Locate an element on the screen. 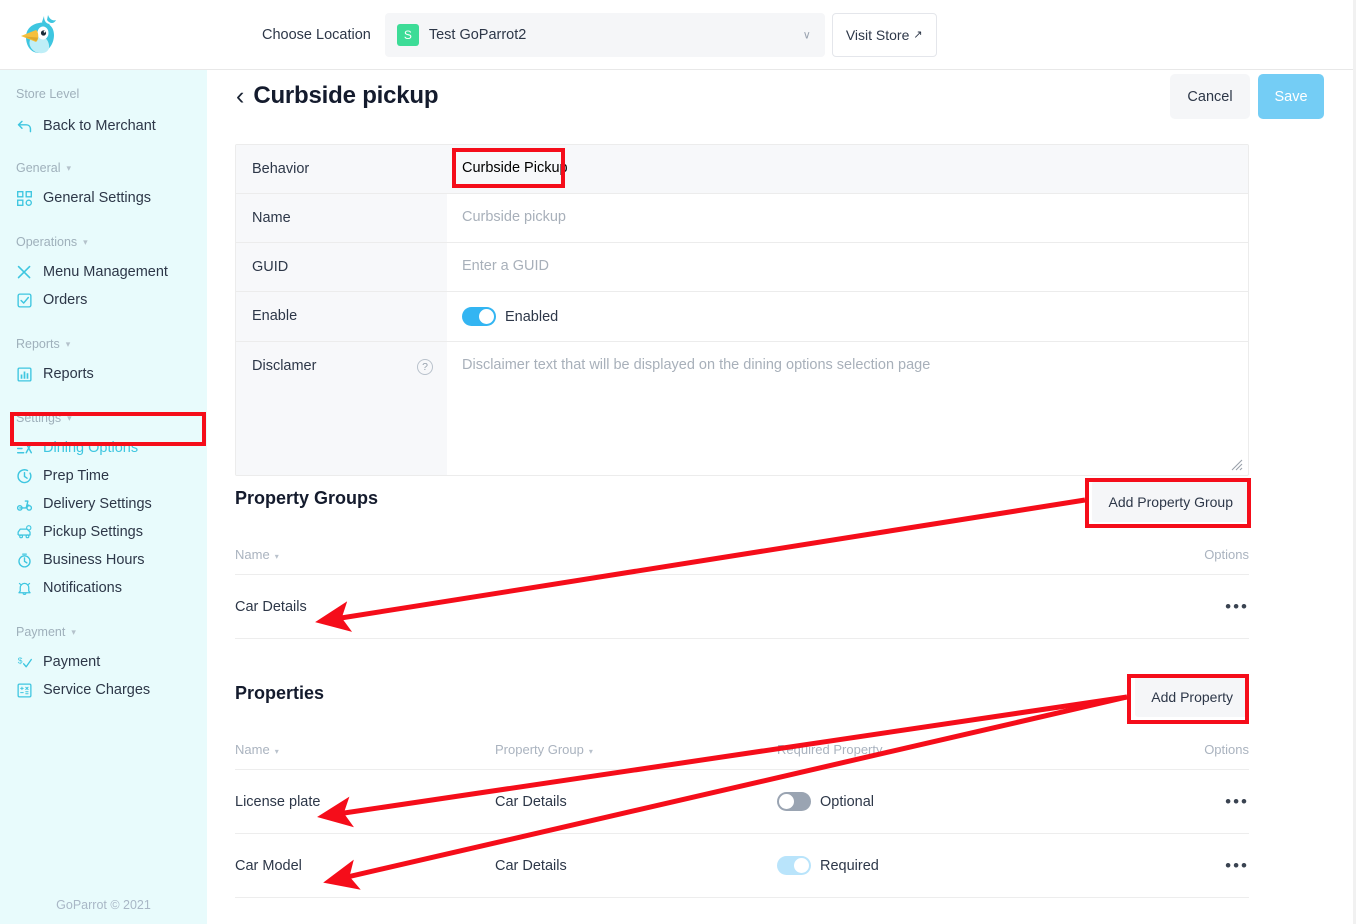 Image resolution: width=1356 pixels, height=924 pixels. form-label-guid: GUID is located at coordinates (341, 267).